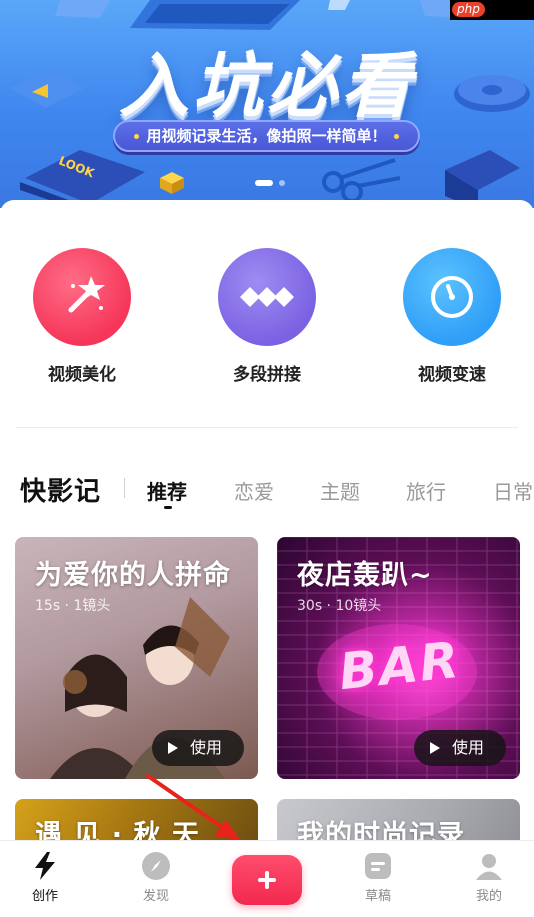  I want to click on tool-label: 视频美化, so click(82, 375).